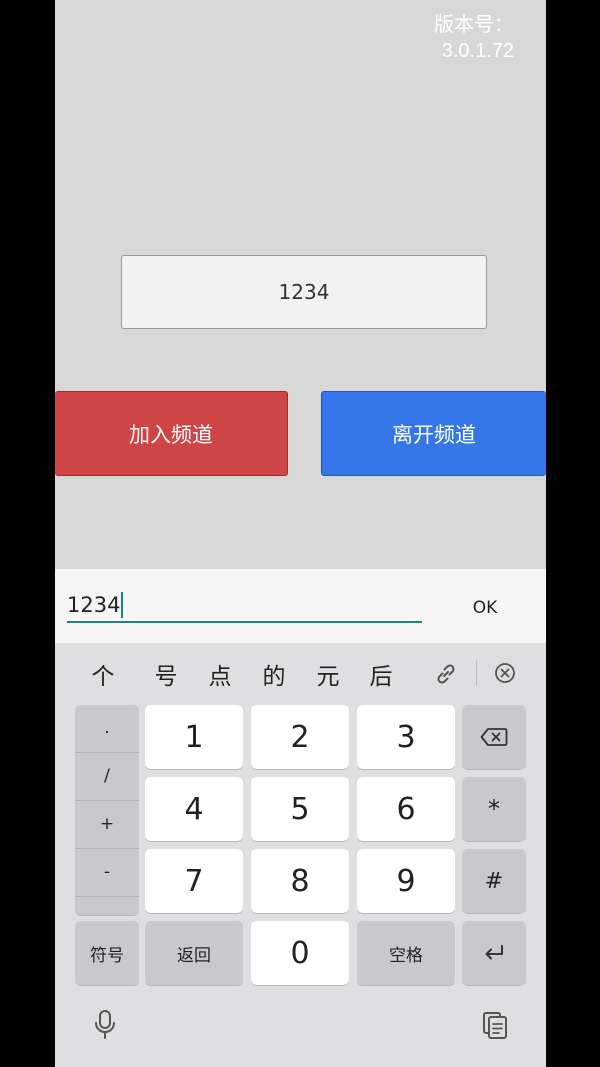  I want to click on clipboard-icon, so click(495, 1025).